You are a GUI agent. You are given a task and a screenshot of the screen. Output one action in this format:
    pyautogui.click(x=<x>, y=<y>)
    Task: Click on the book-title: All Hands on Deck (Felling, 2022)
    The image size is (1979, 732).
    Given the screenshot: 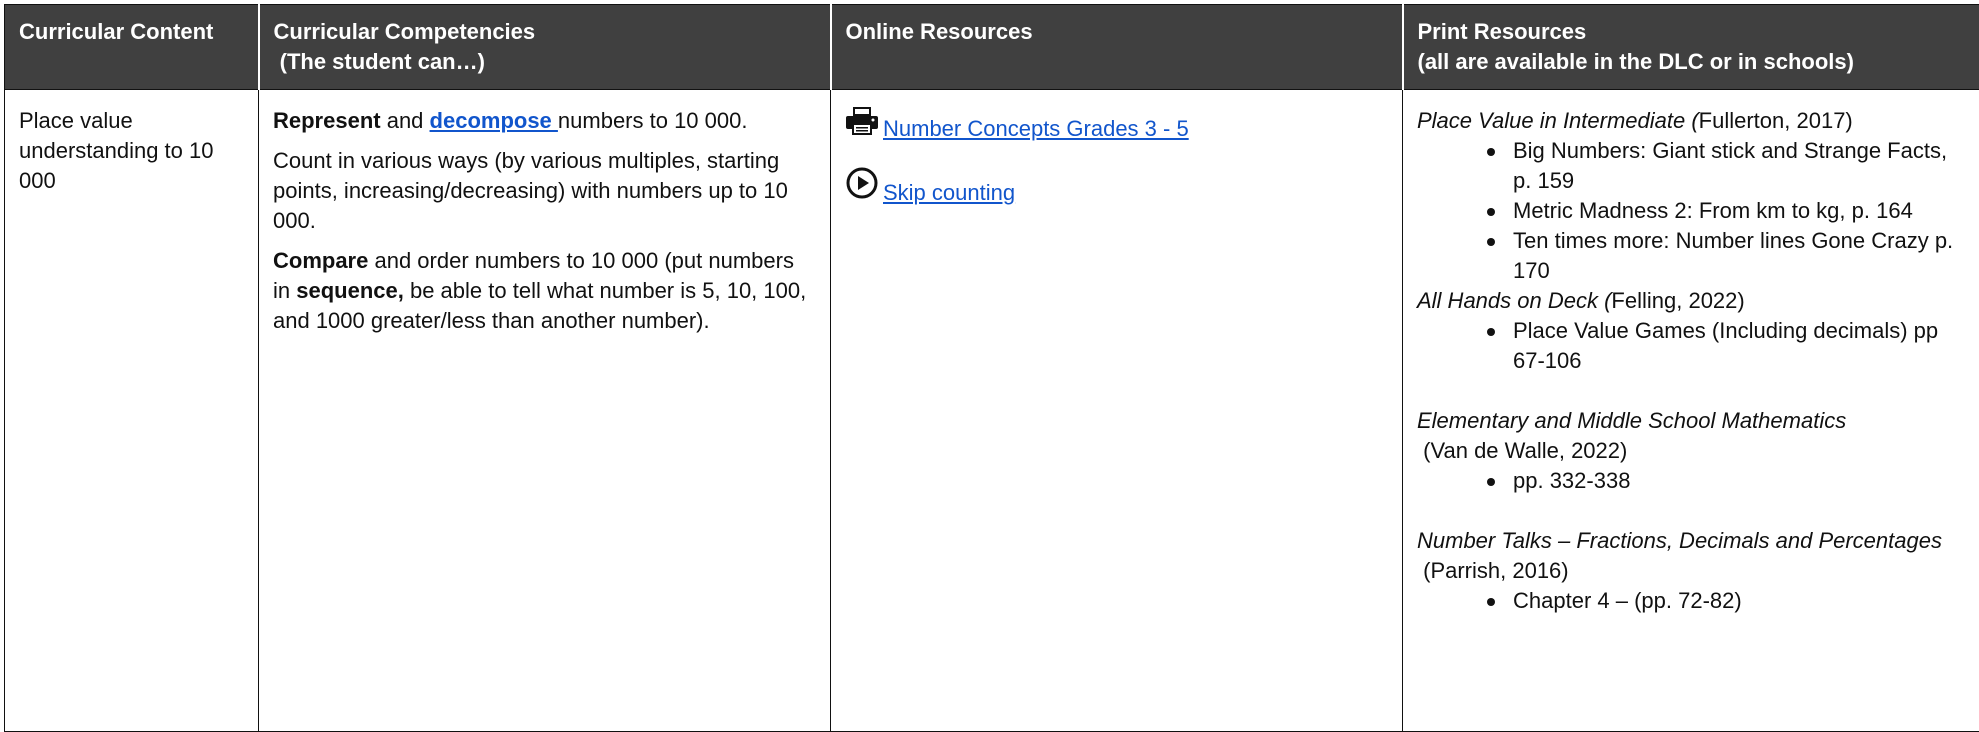 What is the action you would take?
    pyautogui.click(x=1581, y=300)
    